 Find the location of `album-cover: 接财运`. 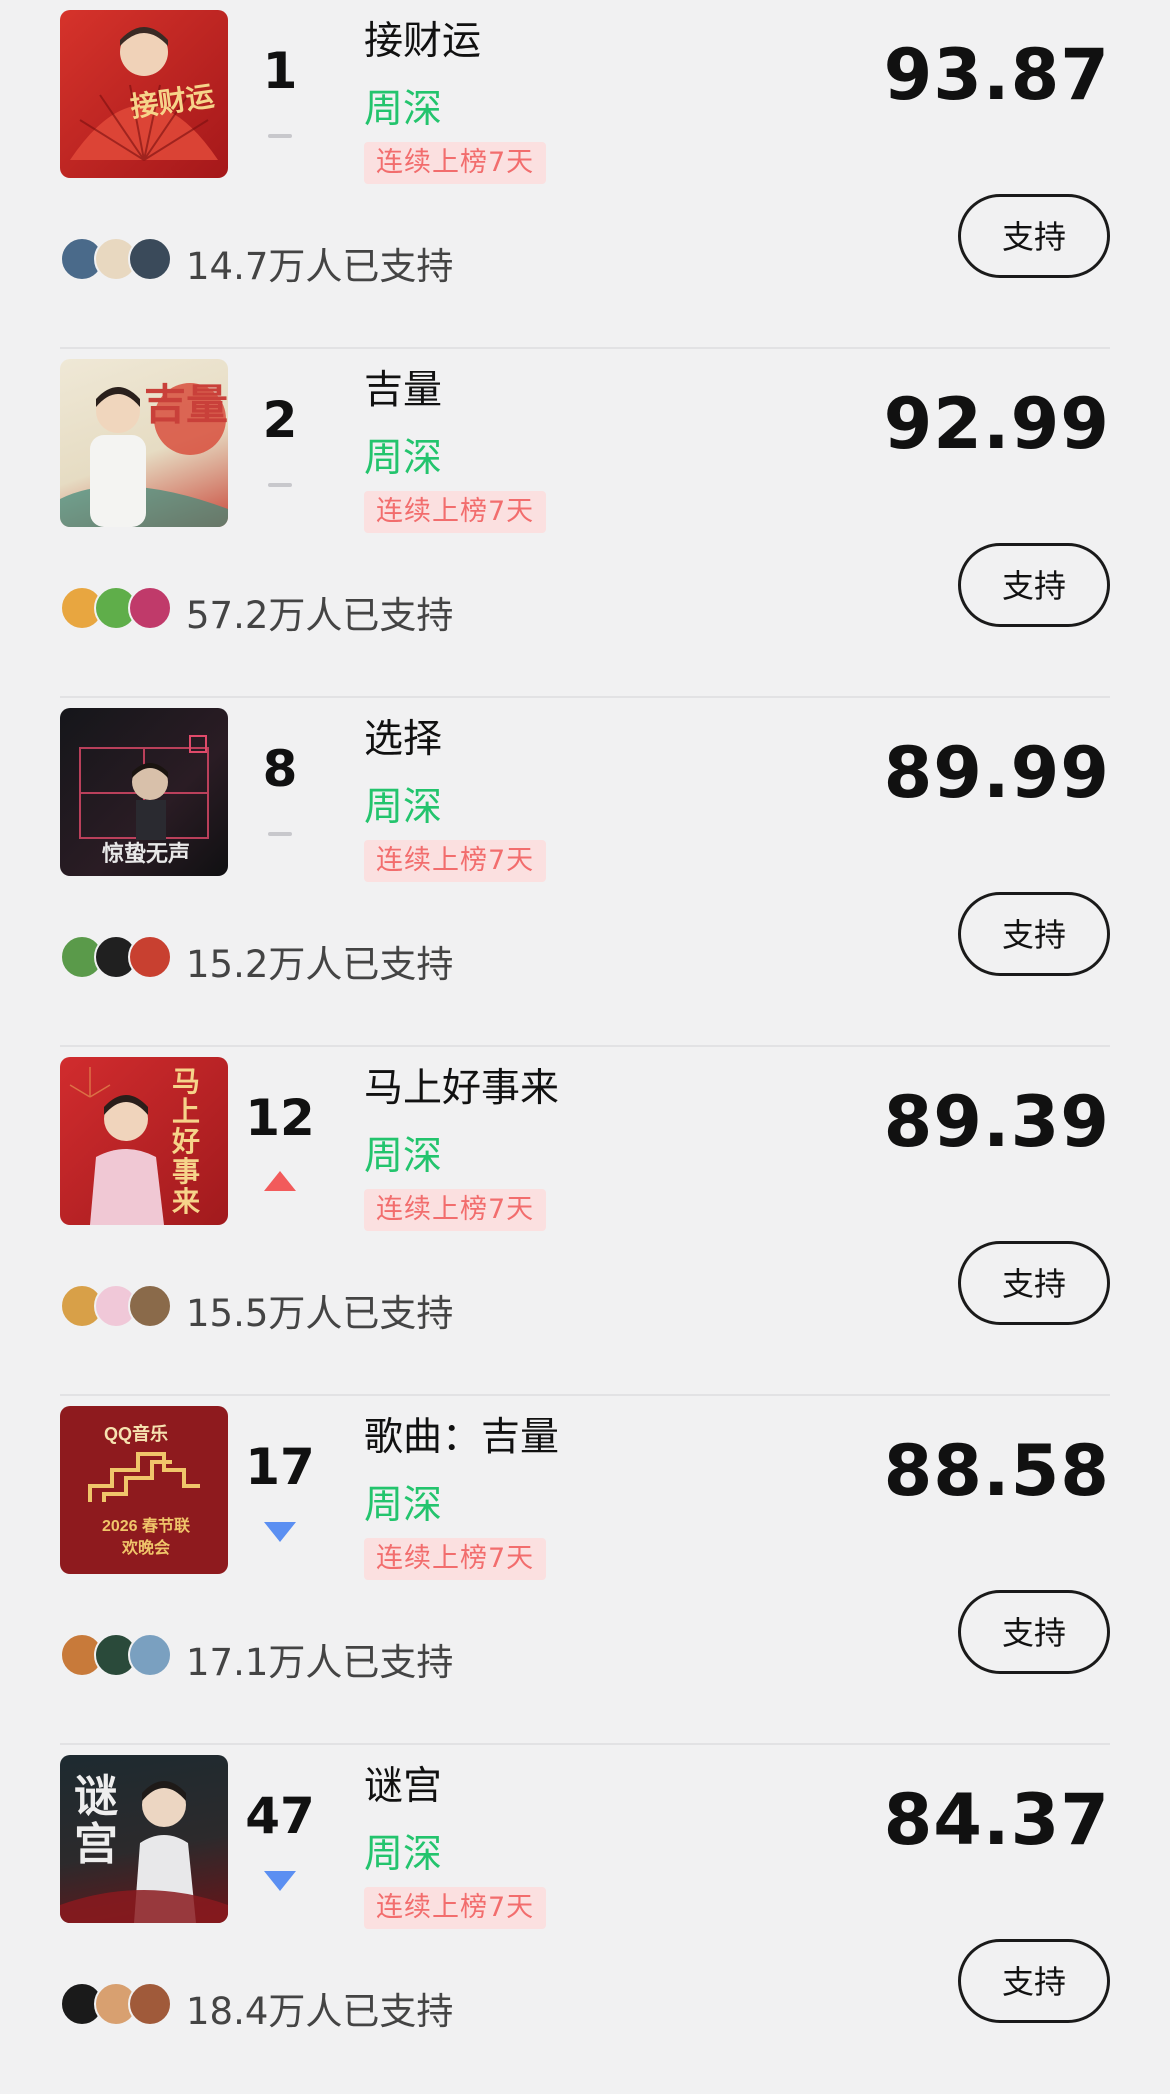

album-cover: 接财运 is located at coordinates (144, 94).